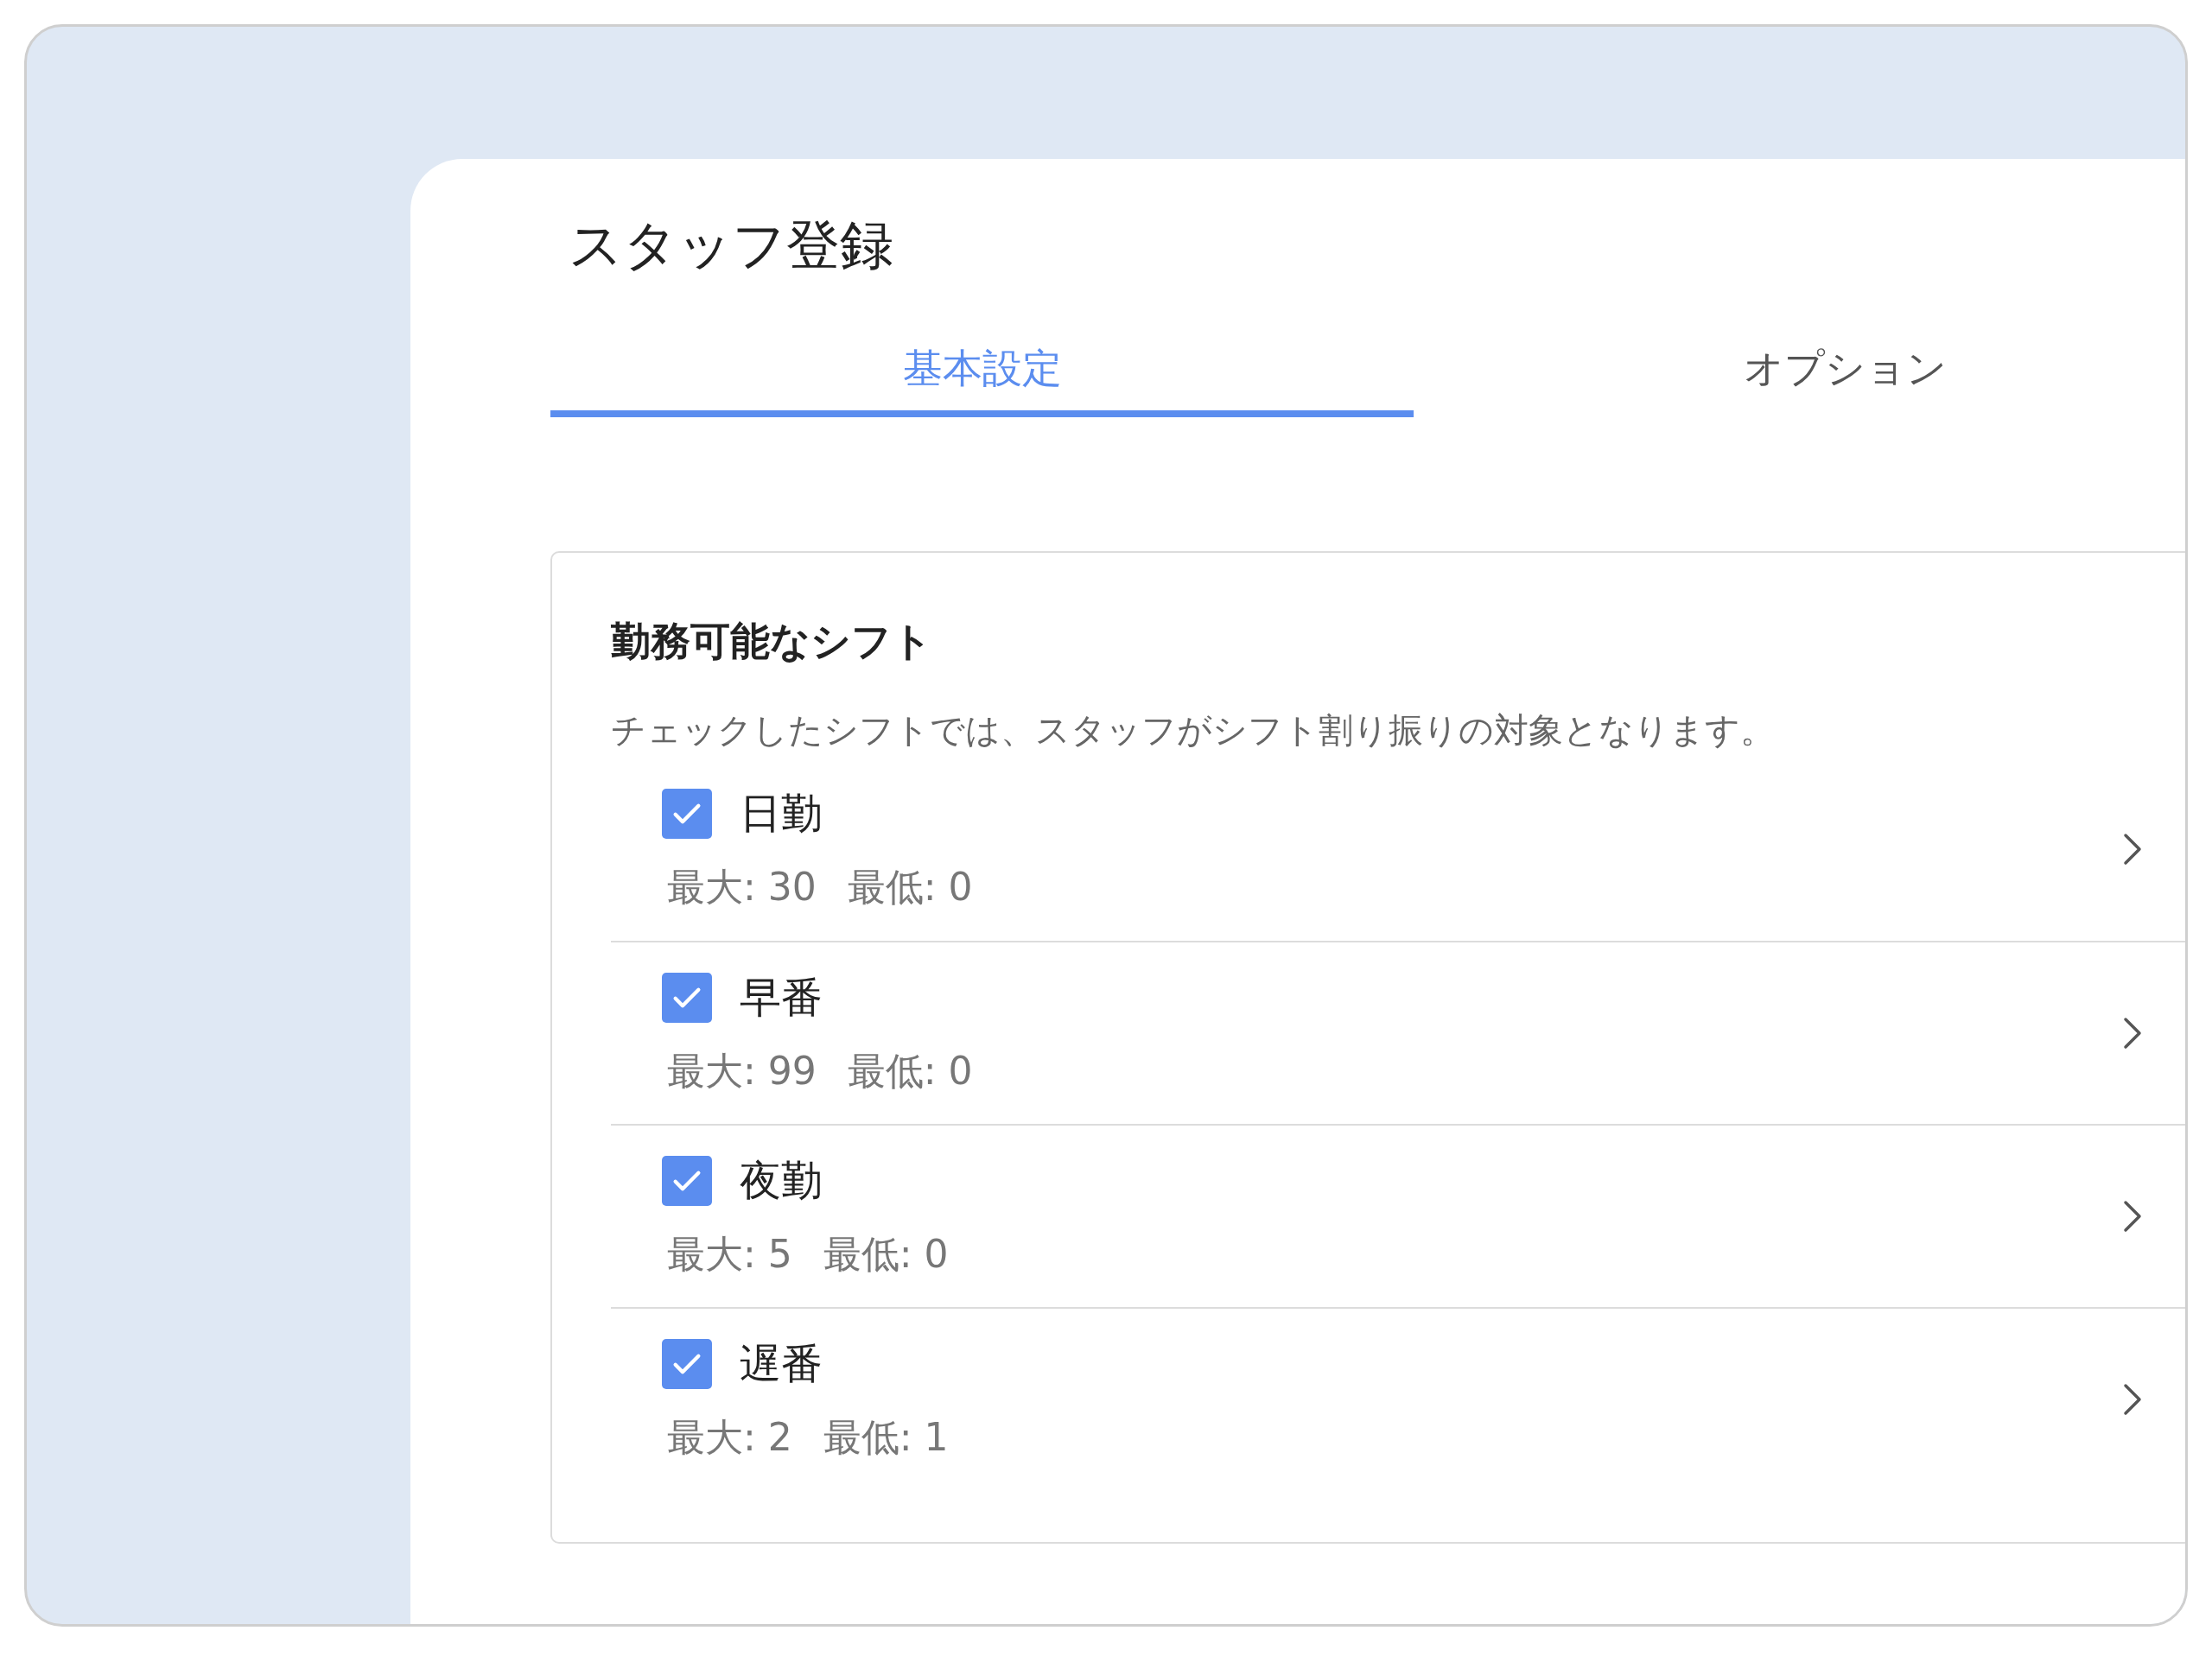 The image size is (2212, 1656). Describe the element at coordinates (781, 1363) in the screenshot. I see `shift-name: 遅番` at that location.